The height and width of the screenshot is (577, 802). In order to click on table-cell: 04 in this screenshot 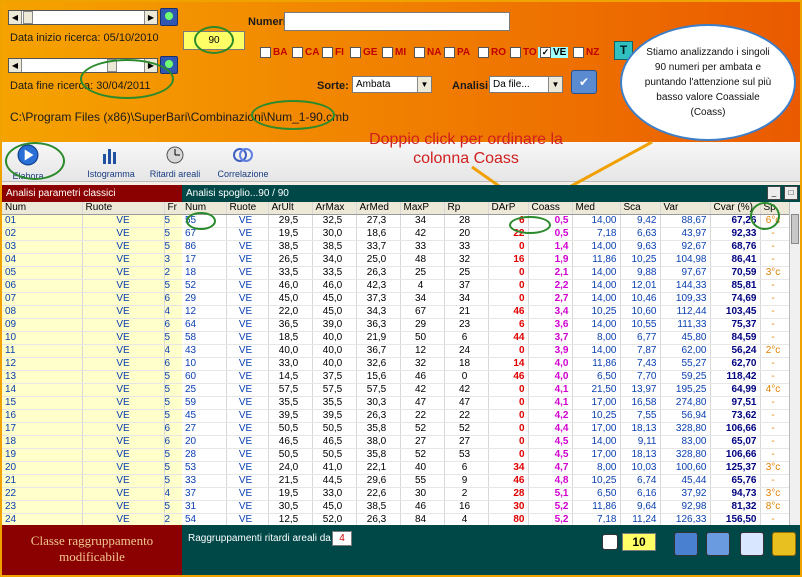, I will do `click(42, 260)`.